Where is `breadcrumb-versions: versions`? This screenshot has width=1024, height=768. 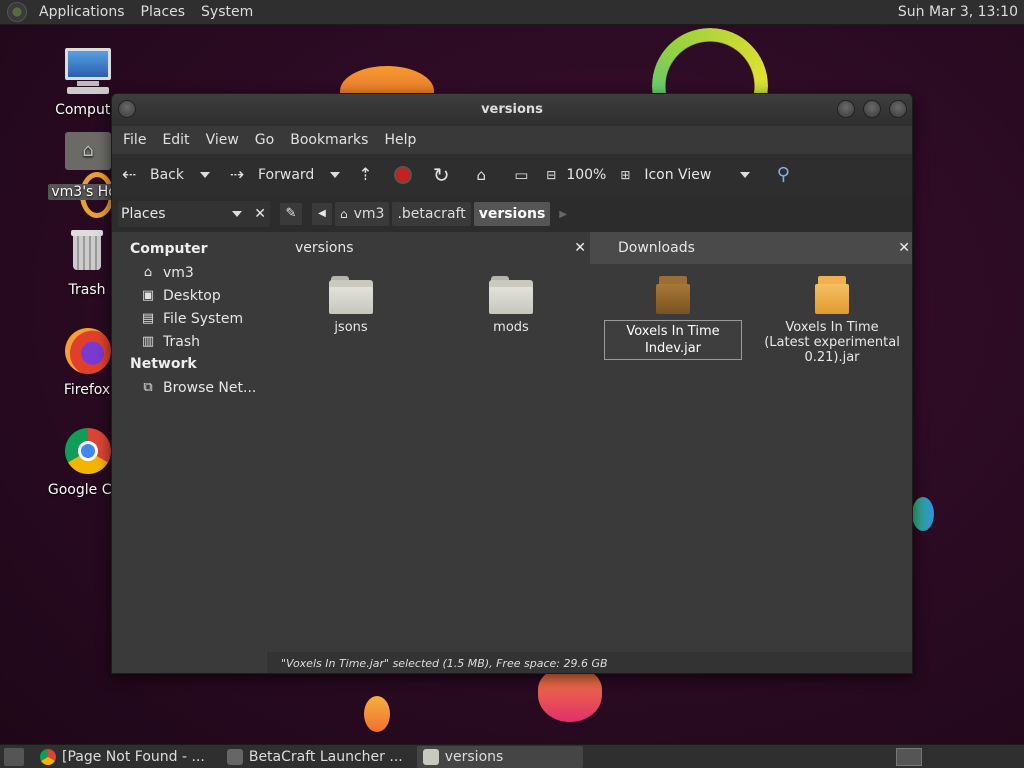 breadcrumb-versions: versions is located at coordinates (512, 214).